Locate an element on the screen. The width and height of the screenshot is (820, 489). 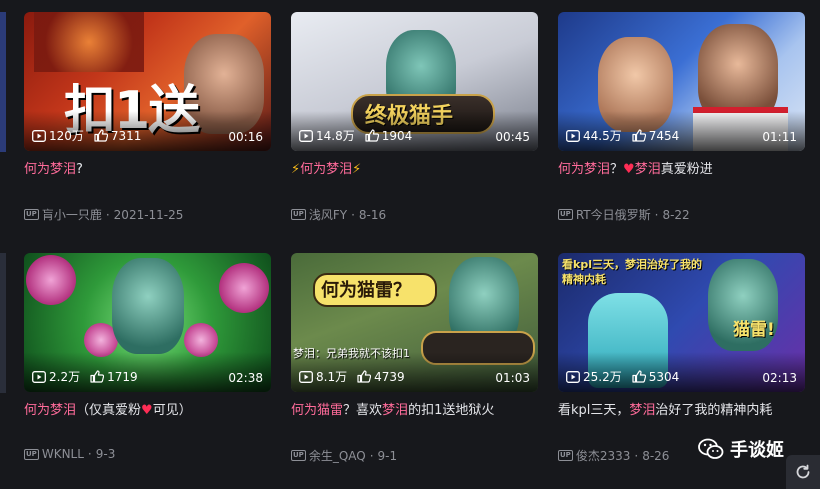
publish-date: 8-26 is located at coordinates (656, 455).